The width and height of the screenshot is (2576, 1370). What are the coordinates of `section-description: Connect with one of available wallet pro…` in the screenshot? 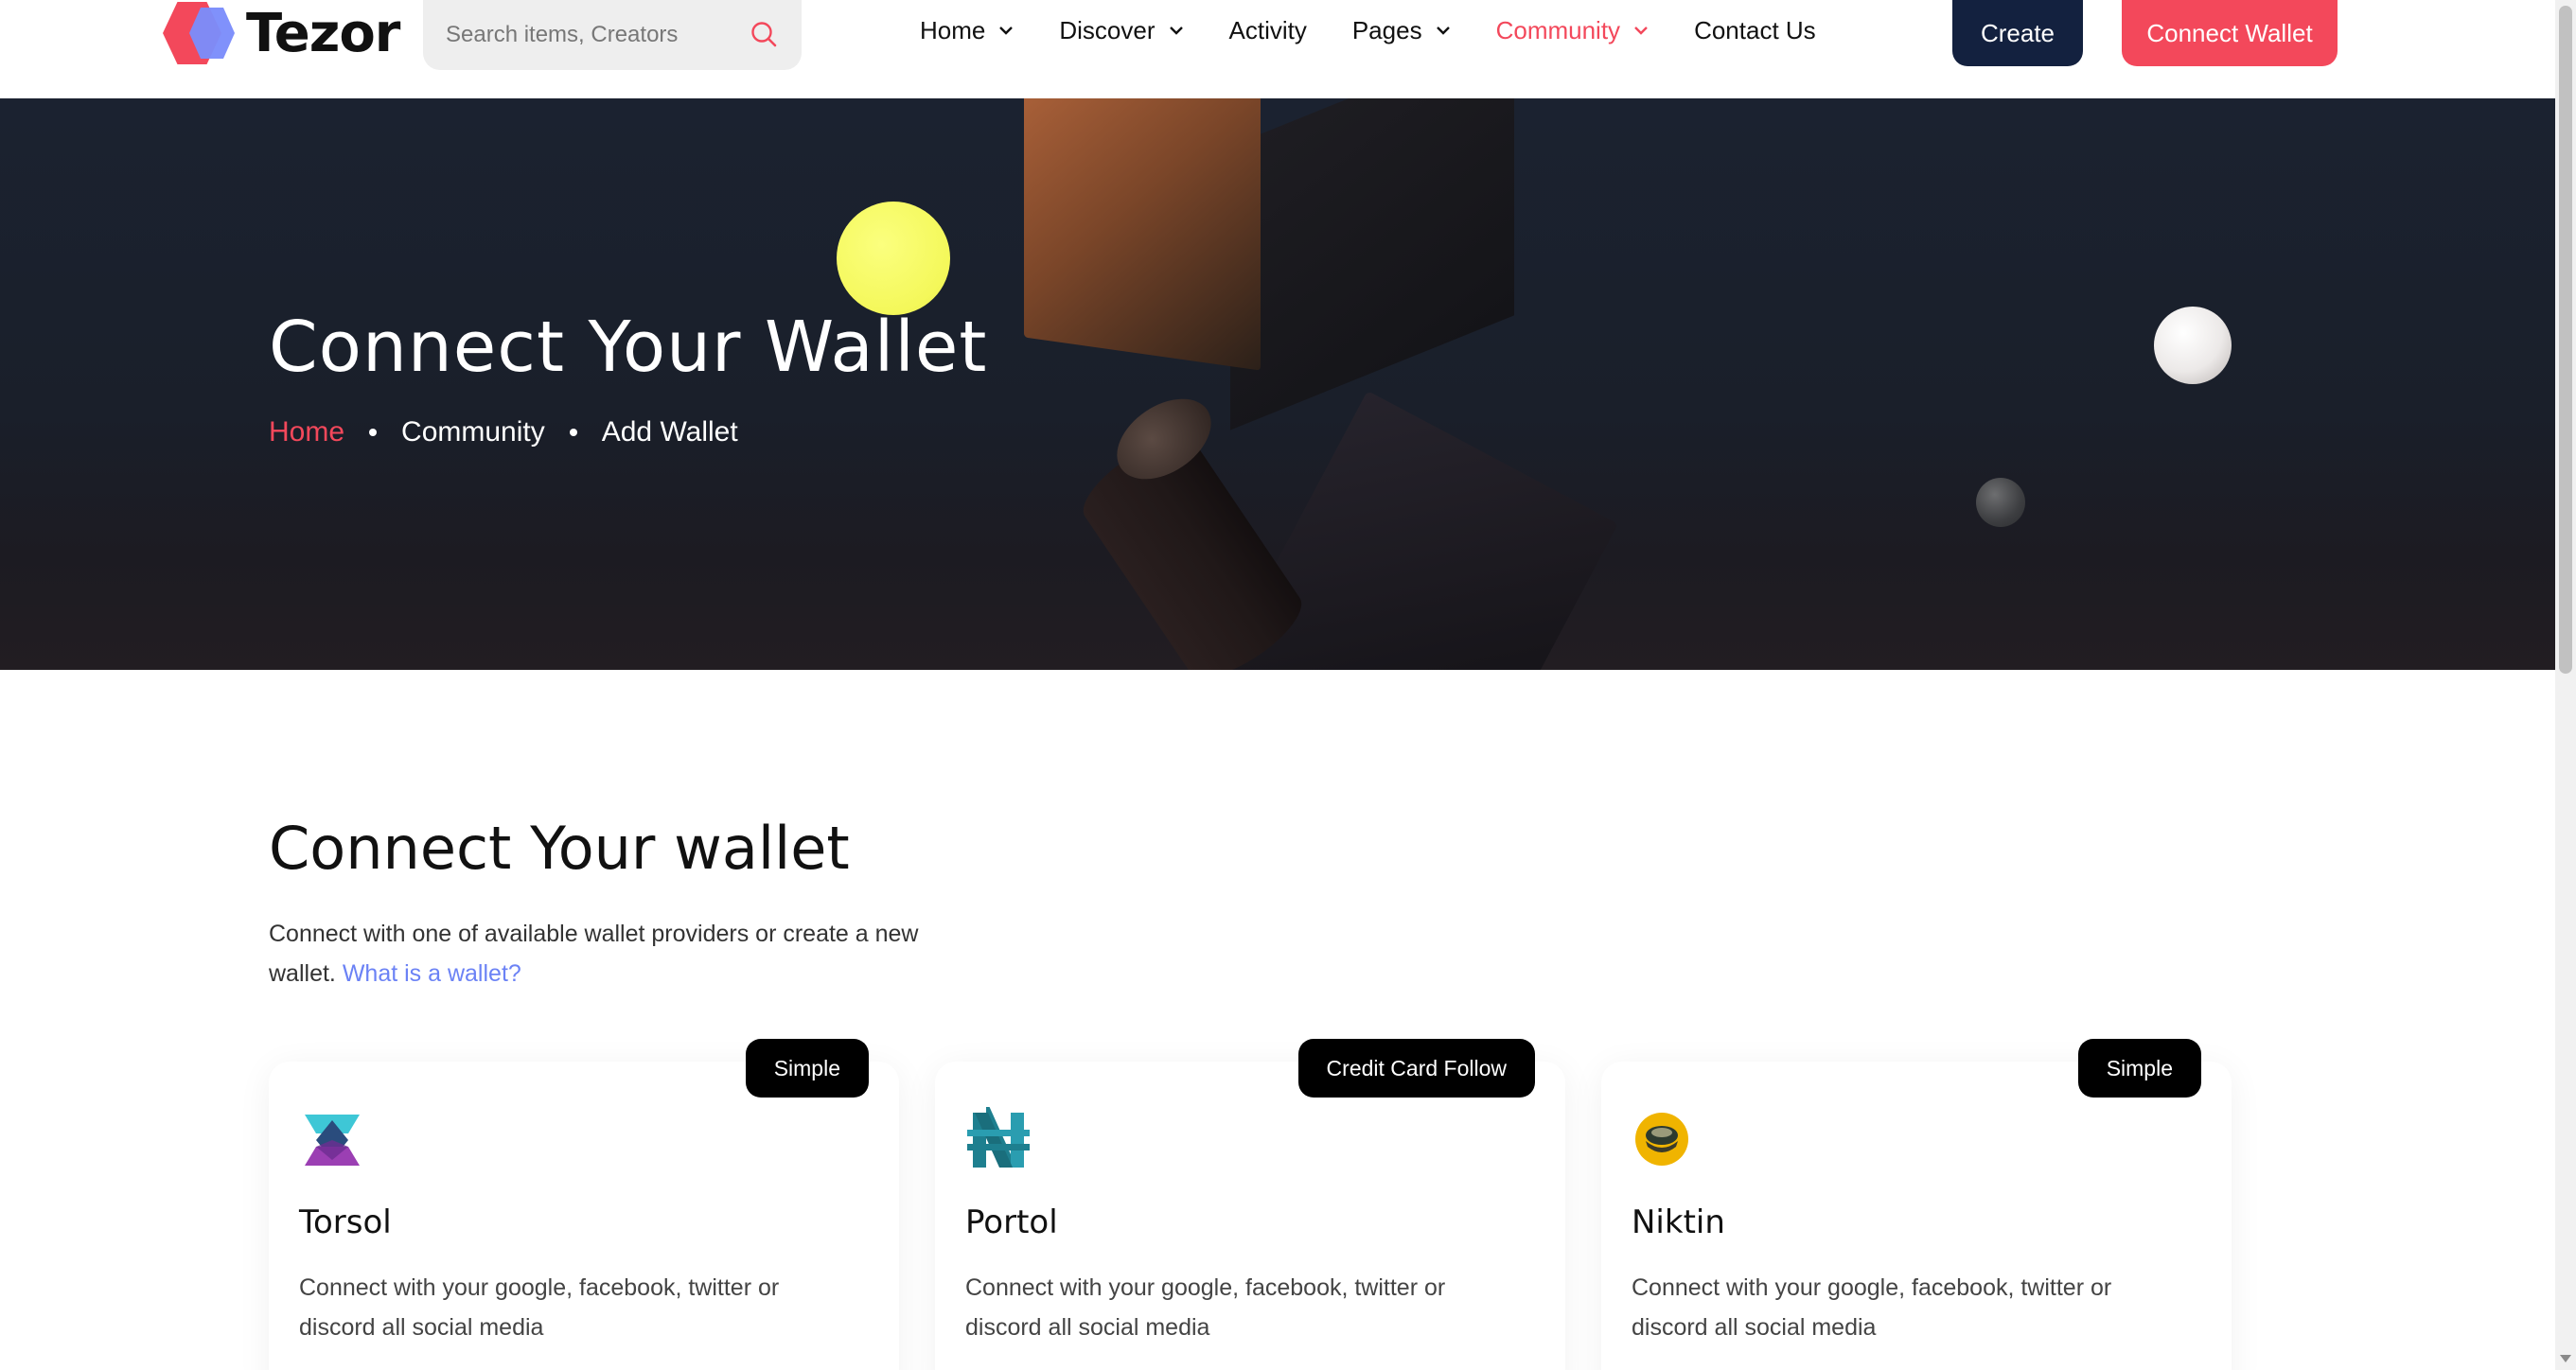 It's located at (600, 953).